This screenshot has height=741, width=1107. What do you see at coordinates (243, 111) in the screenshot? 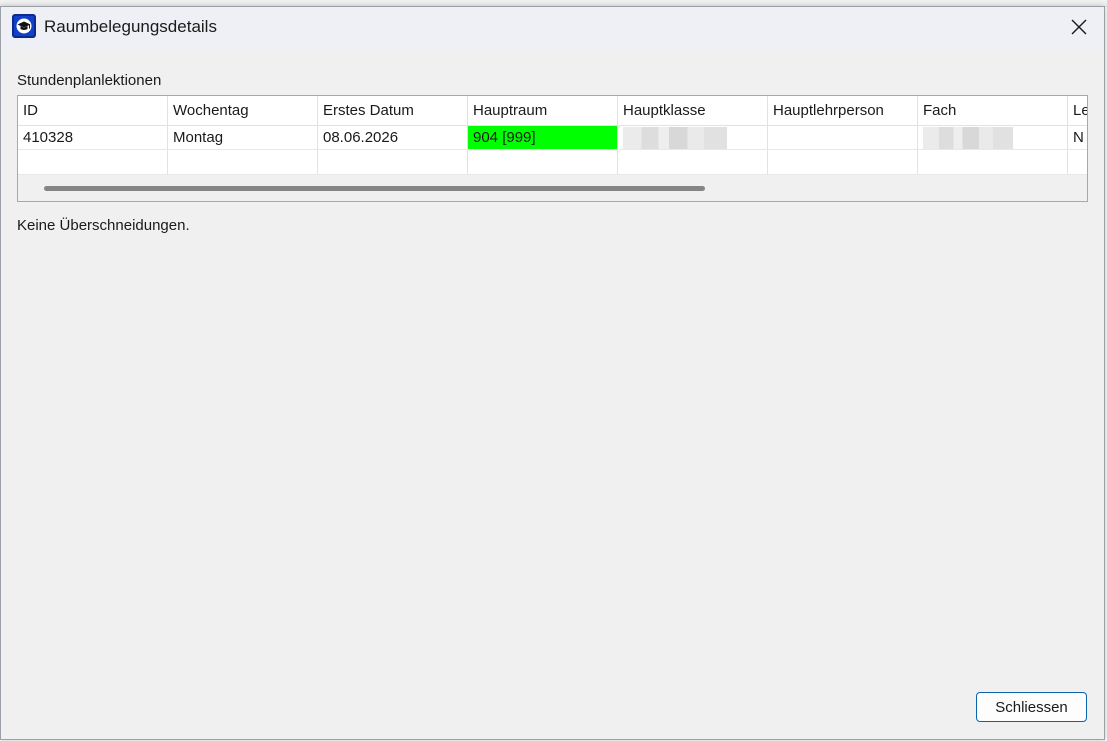
I see `column-header-wochentag: Wochentag` at bounding box center [243, 111].